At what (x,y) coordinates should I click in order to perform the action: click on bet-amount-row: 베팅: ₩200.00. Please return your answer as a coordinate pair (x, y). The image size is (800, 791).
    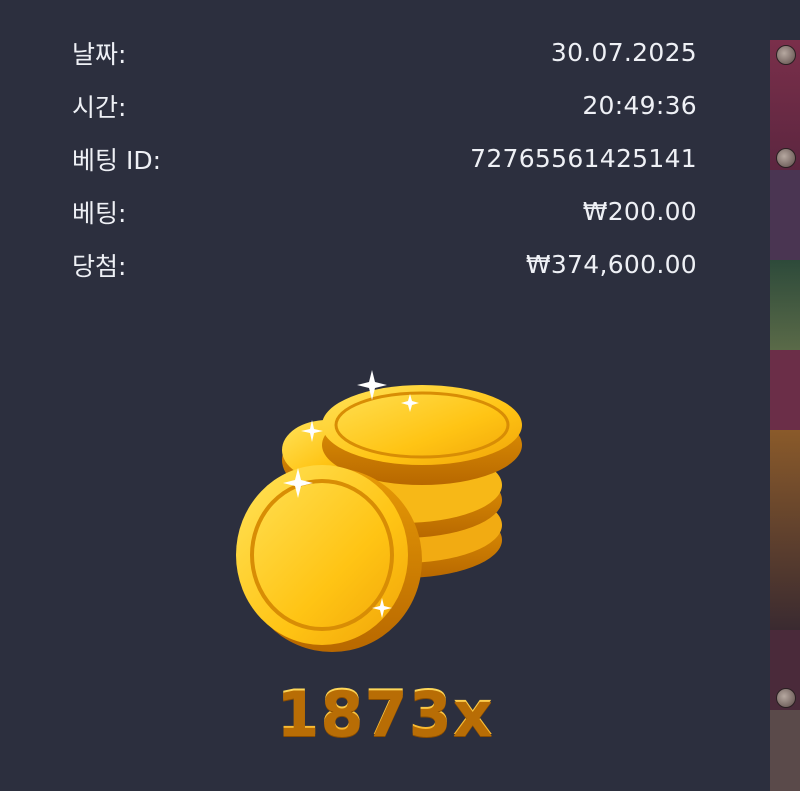
    Looking at the image, I should click on (384, 211).